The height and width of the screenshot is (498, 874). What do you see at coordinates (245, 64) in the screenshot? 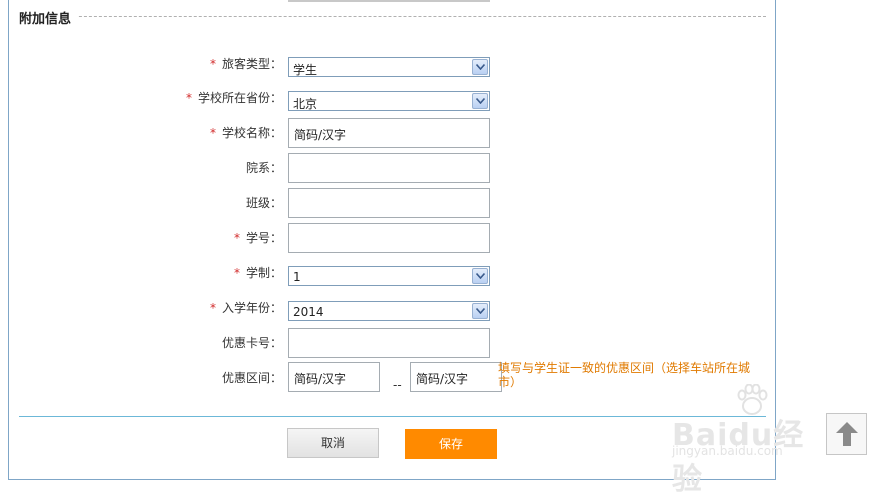
I see `passenger-type-label: * 旅客类型：` at bounding box center [245, 64].